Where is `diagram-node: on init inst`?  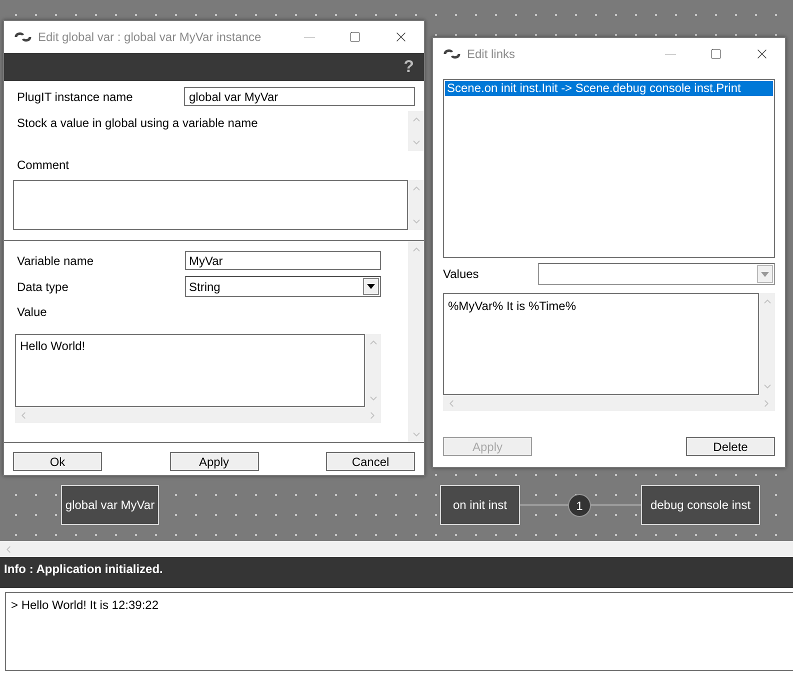 diagram-node: on init inst is located at coordinates (480, 505).